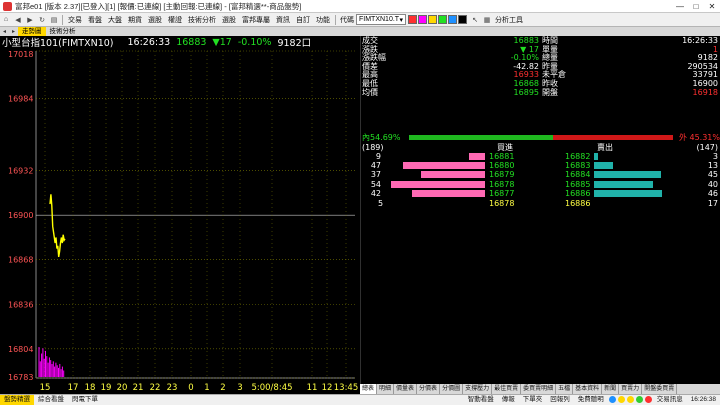 Image resolution: width=720 pixels, height=405 pixels. I want to click on x-tick-label: 15, so click(45, 388).